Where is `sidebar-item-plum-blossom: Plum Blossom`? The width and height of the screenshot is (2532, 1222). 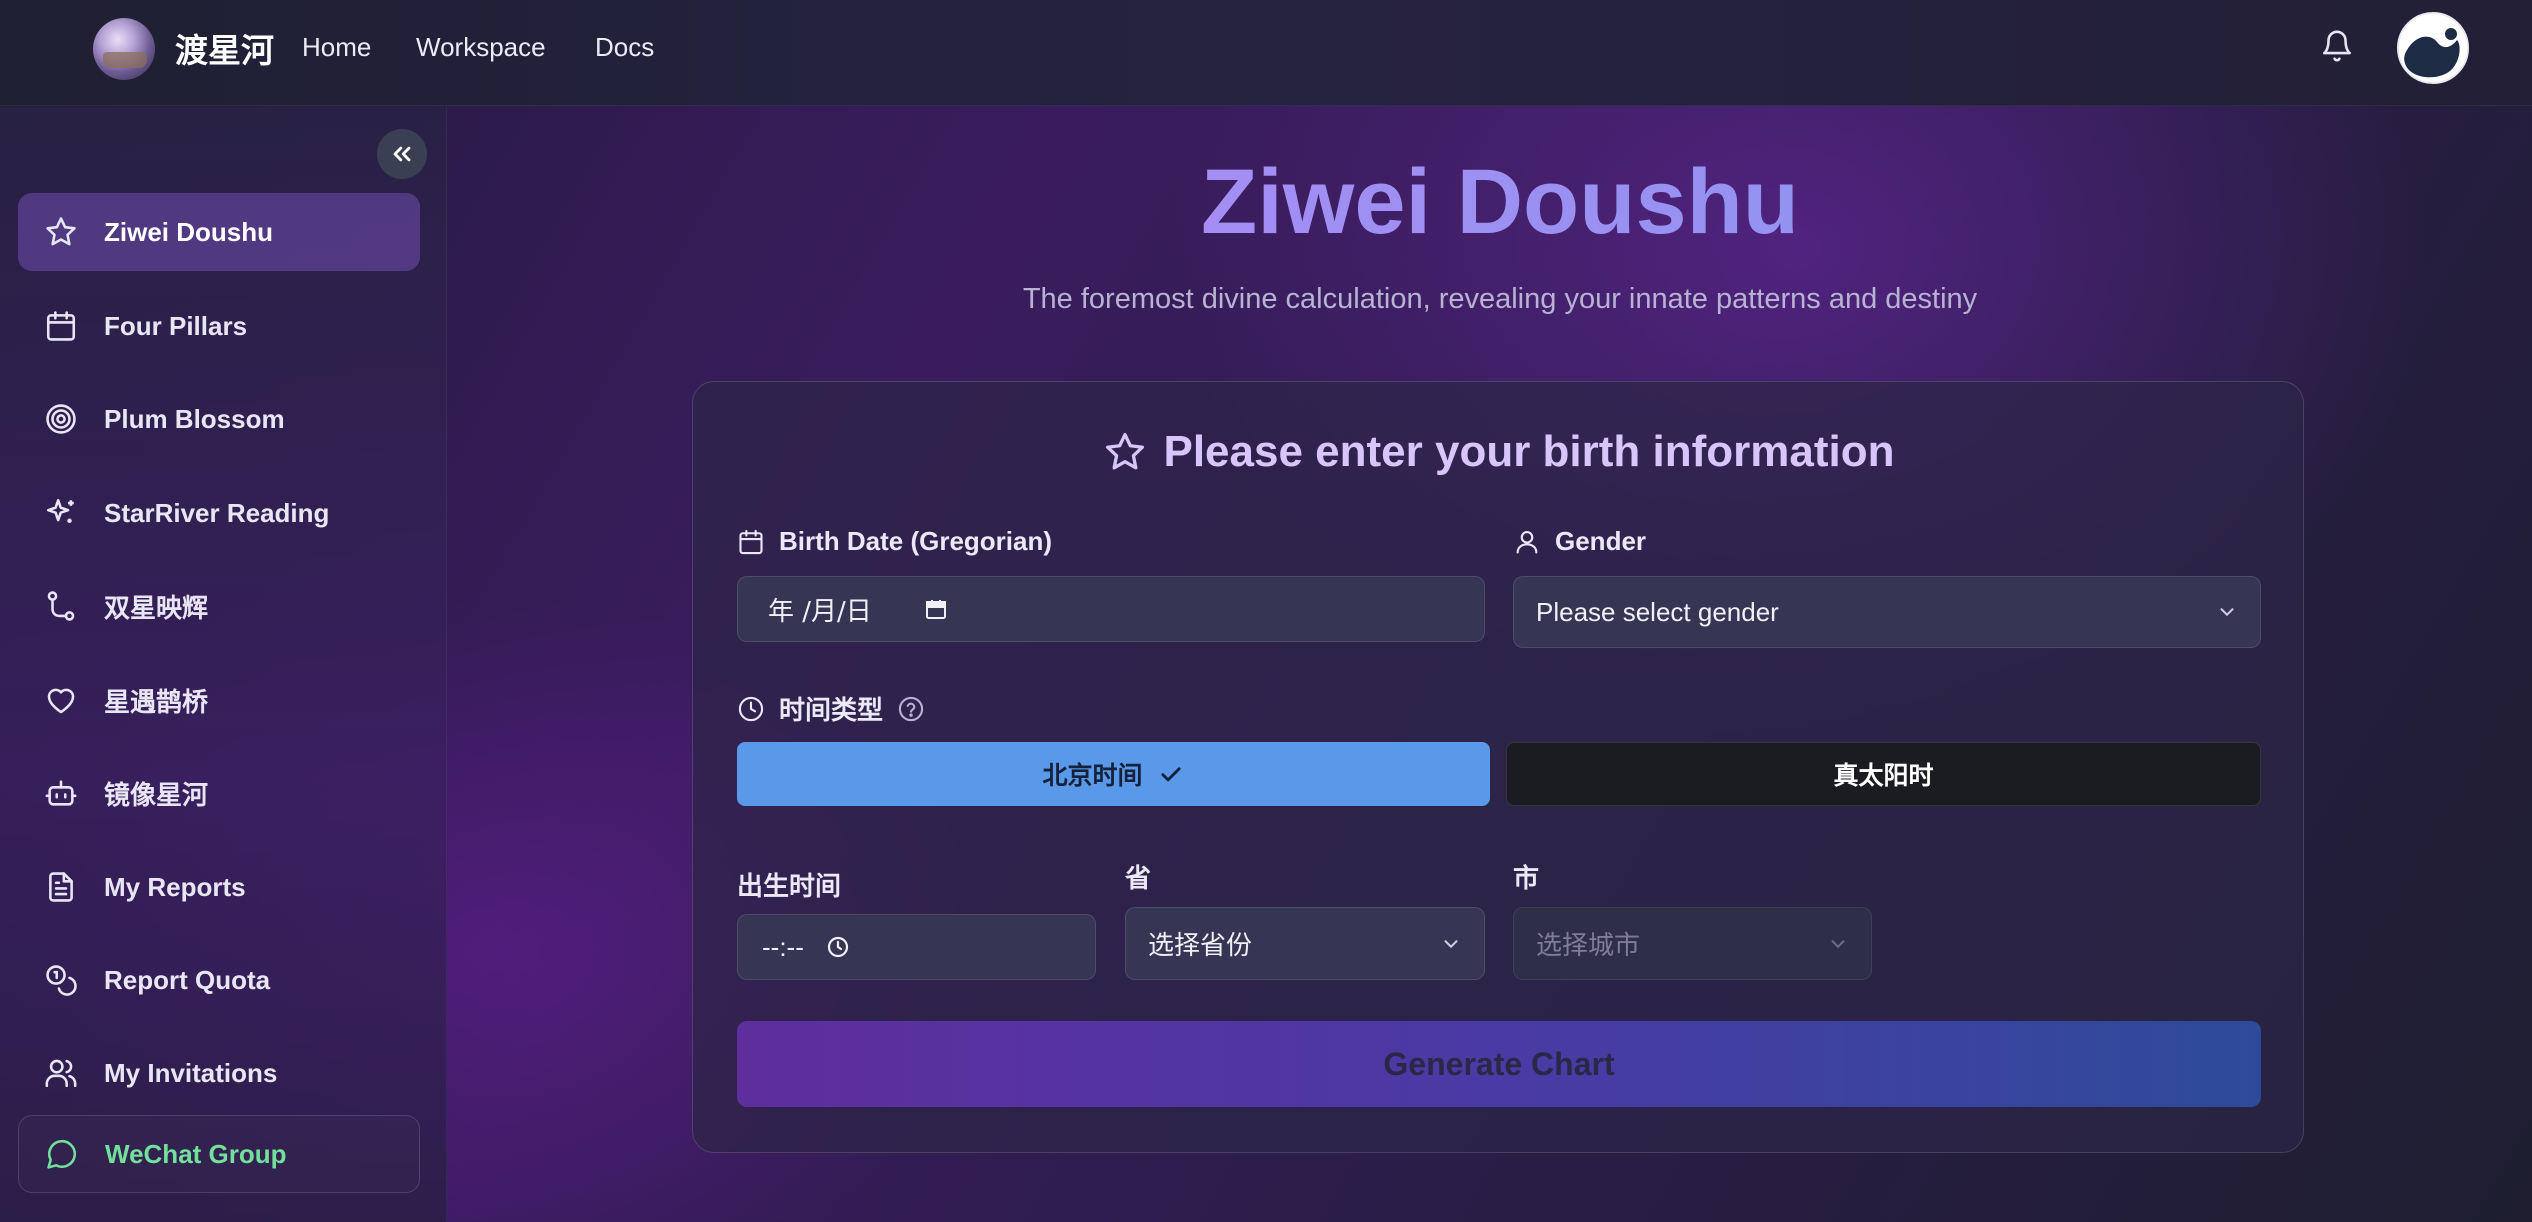
sidebar-item-plum-blossom: Plum Blossom is located at coordinates (219, 419).